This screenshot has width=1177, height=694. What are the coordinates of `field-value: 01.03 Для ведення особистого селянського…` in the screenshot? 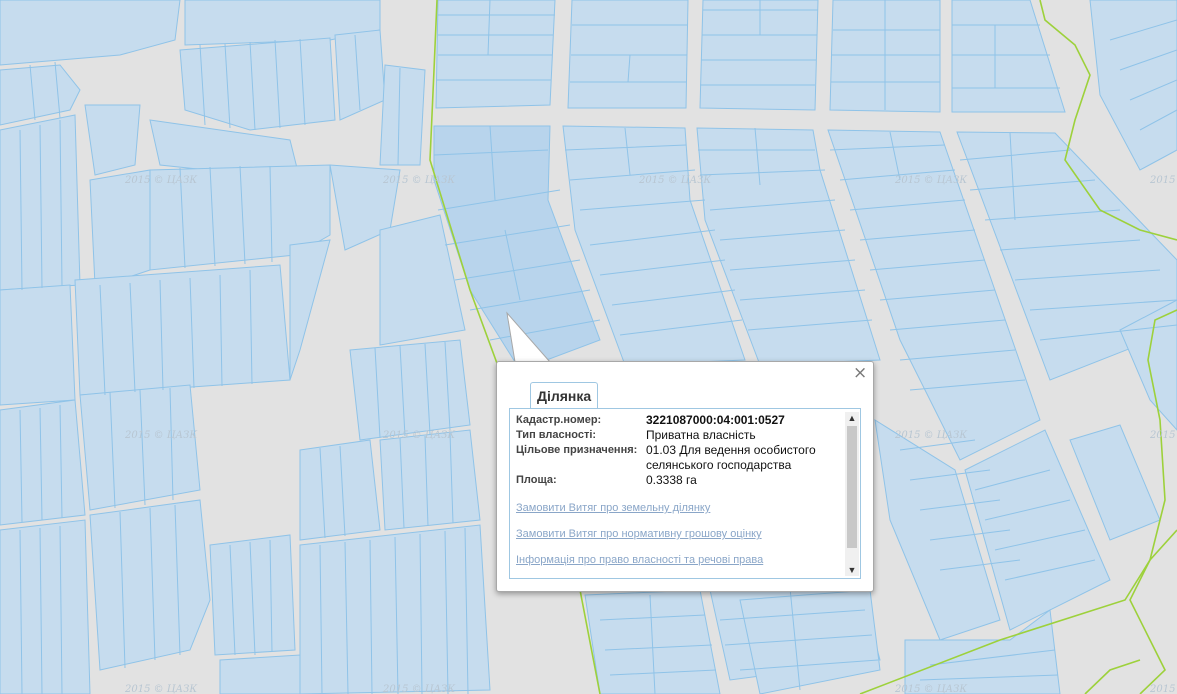 It's located at (731, 457).